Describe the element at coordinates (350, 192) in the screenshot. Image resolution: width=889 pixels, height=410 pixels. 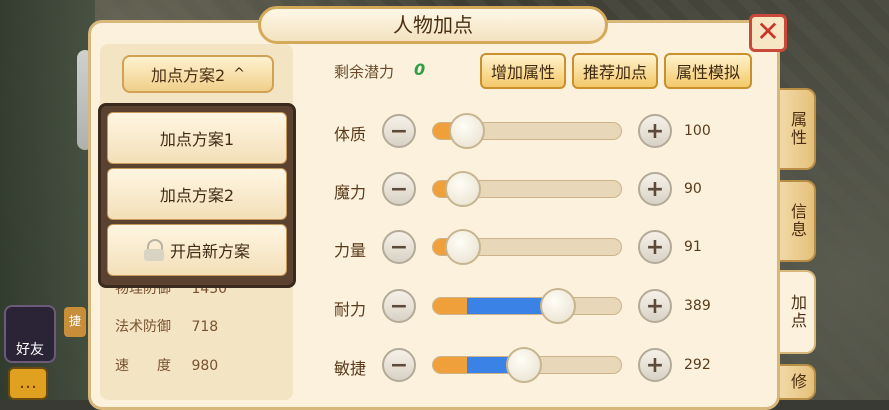
I see `attribute-label: 魔力` at that location.